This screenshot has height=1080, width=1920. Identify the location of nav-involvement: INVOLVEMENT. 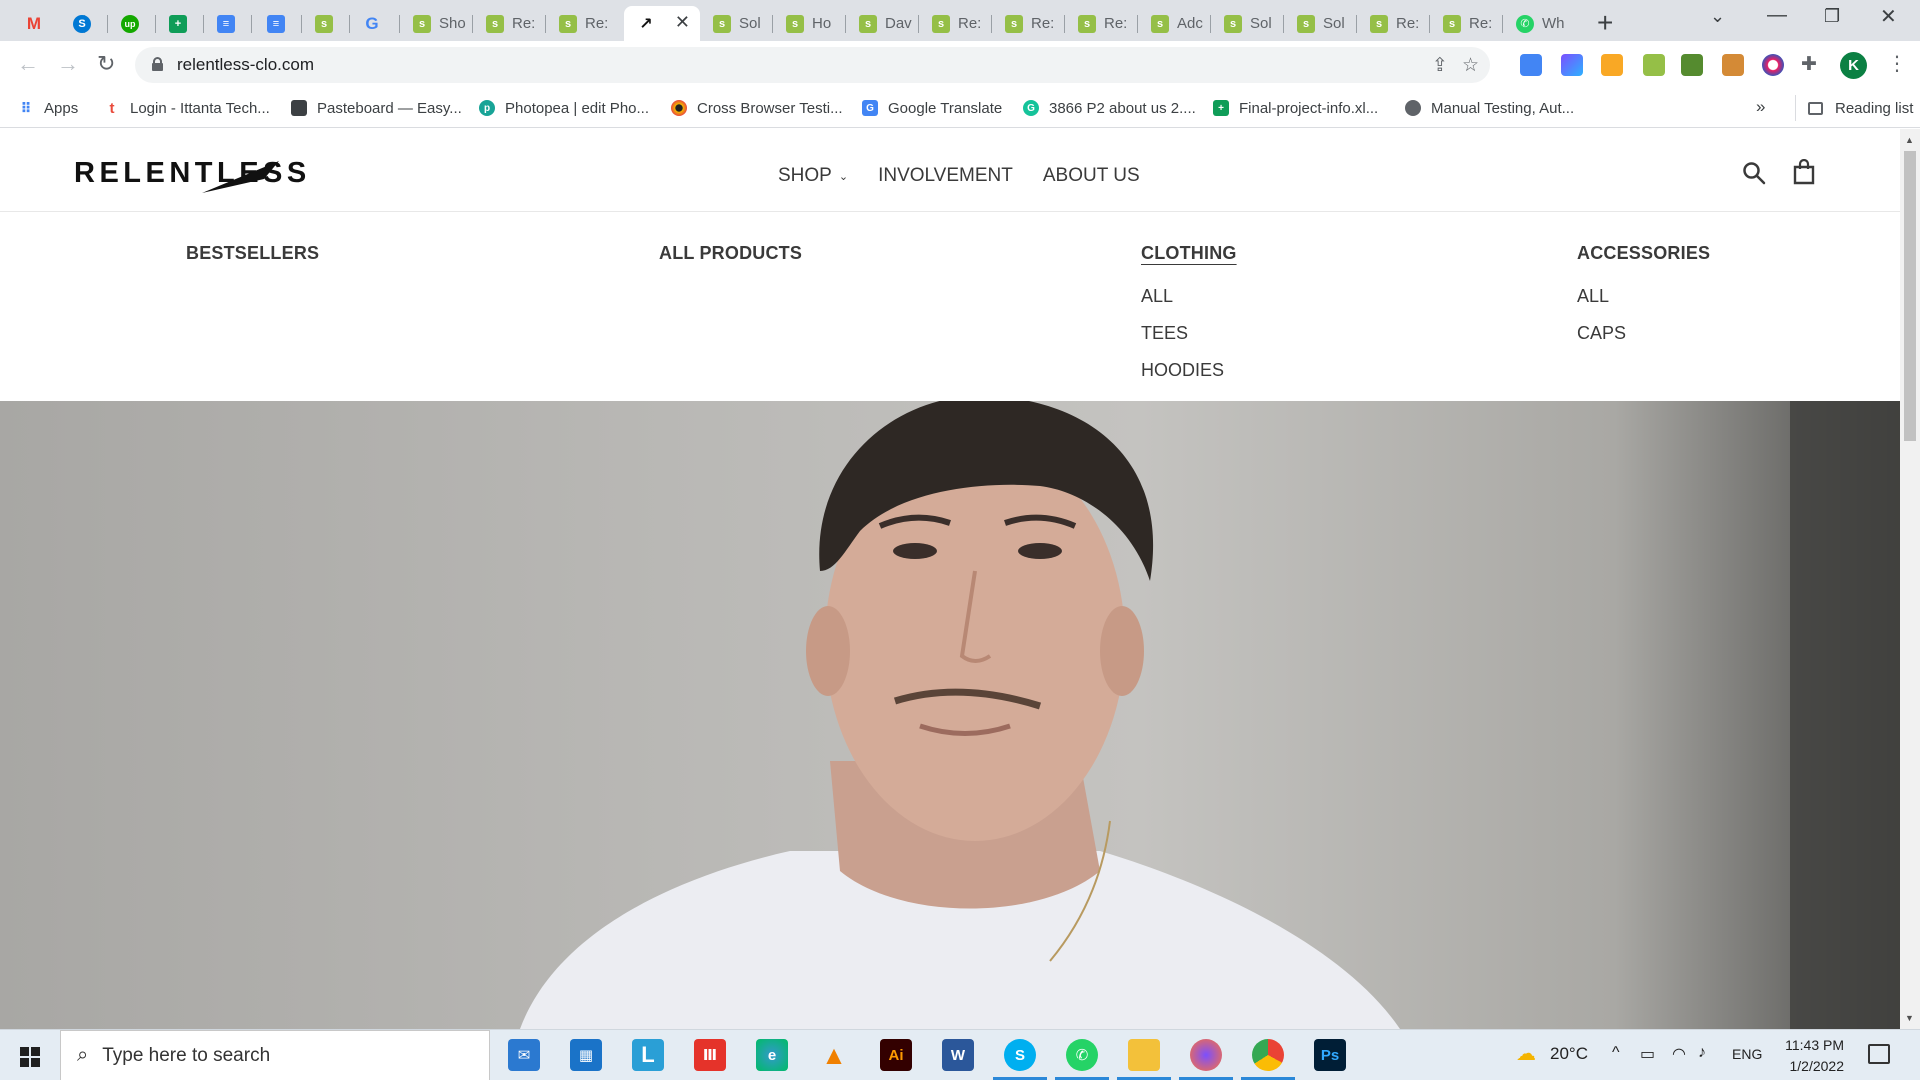
(945, 176).